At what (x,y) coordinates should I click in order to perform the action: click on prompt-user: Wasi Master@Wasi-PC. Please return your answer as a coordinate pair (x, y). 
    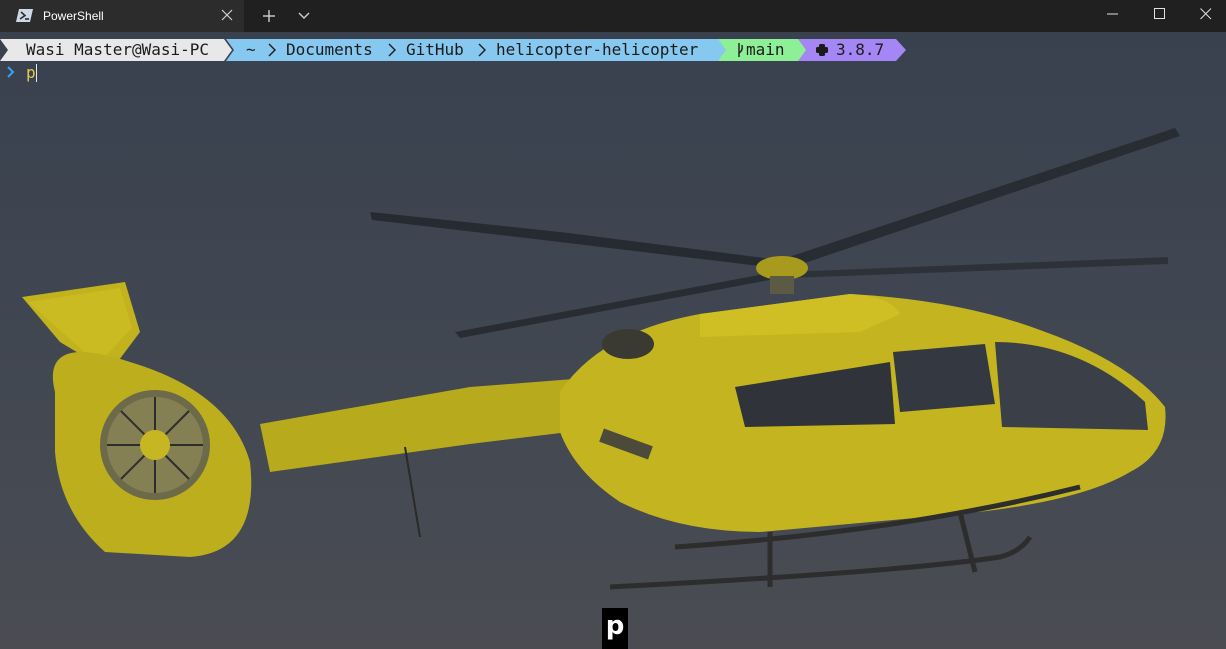
    Looking at the image, I should click on (118, 49).